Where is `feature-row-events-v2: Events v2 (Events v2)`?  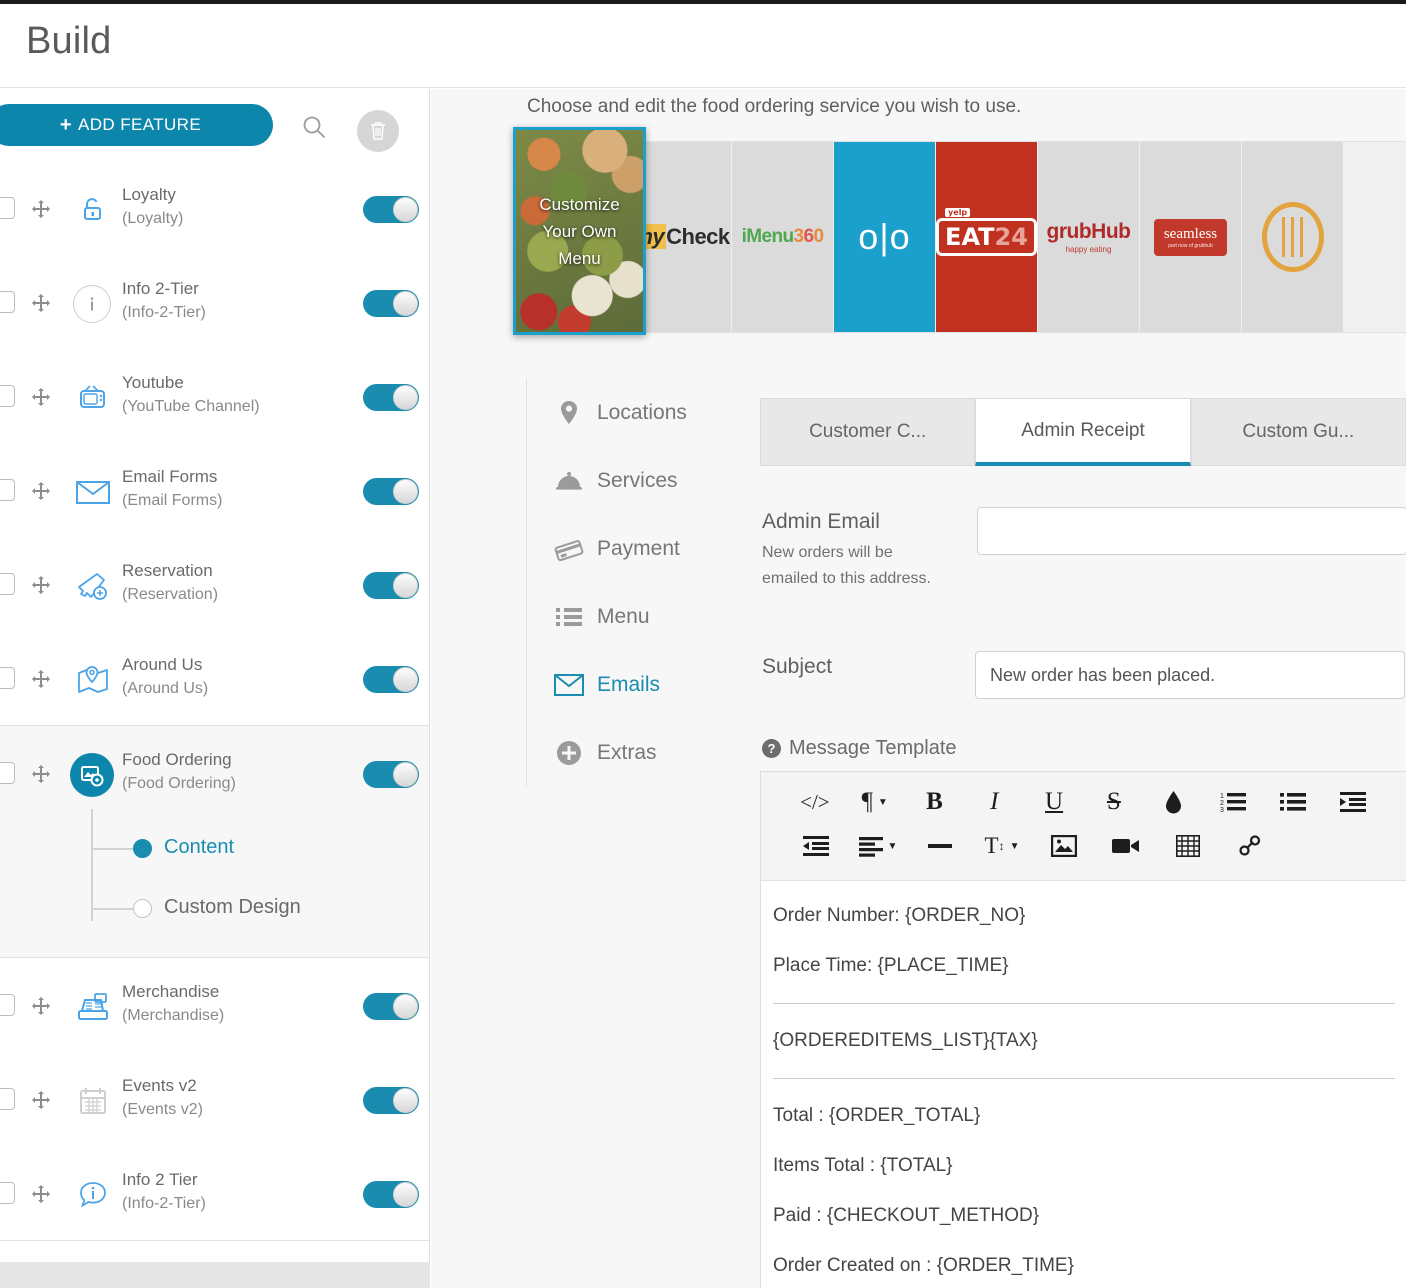 feature-row-events-v2: Events v2 (Events v2) is located at coordinates (214, 1099).